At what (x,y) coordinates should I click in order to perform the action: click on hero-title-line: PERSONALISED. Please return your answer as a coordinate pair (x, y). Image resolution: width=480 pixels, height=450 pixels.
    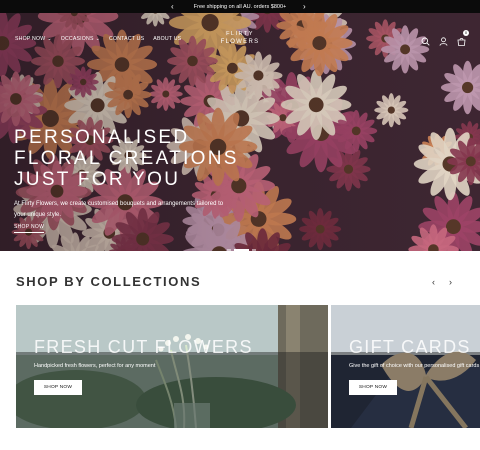
    Looking at the image, I should click on (102, 137).